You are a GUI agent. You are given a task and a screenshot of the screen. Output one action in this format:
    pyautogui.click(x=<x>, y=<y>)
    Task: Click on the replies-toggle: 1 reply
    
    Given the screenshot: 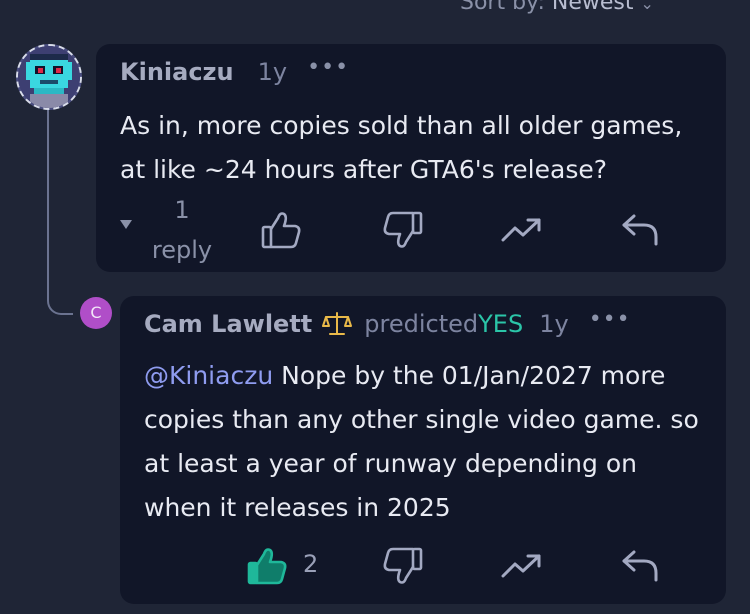 What is the action you would take?
    pyautogui.click(x=182, y=230)
    